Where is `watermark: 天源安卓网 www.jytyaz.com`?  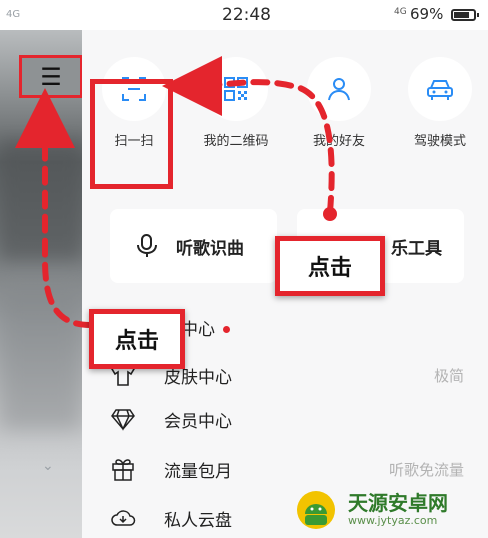
watermark: 天源安卓网 www.jytyaz.com is located at coordinates (369, 509).